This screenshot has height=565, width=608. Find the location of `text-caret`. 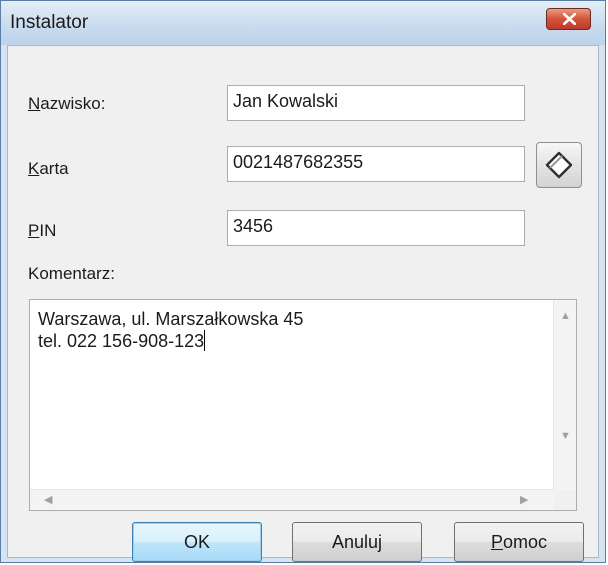

text-caret is located at coordinates (205, 340).